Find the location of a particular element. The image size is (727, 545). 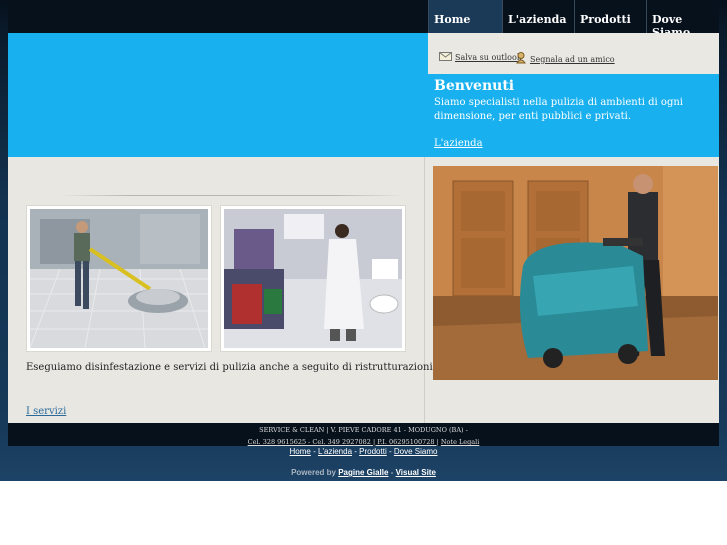

footer-nav-home: Home is located at coordinates (300, 451).